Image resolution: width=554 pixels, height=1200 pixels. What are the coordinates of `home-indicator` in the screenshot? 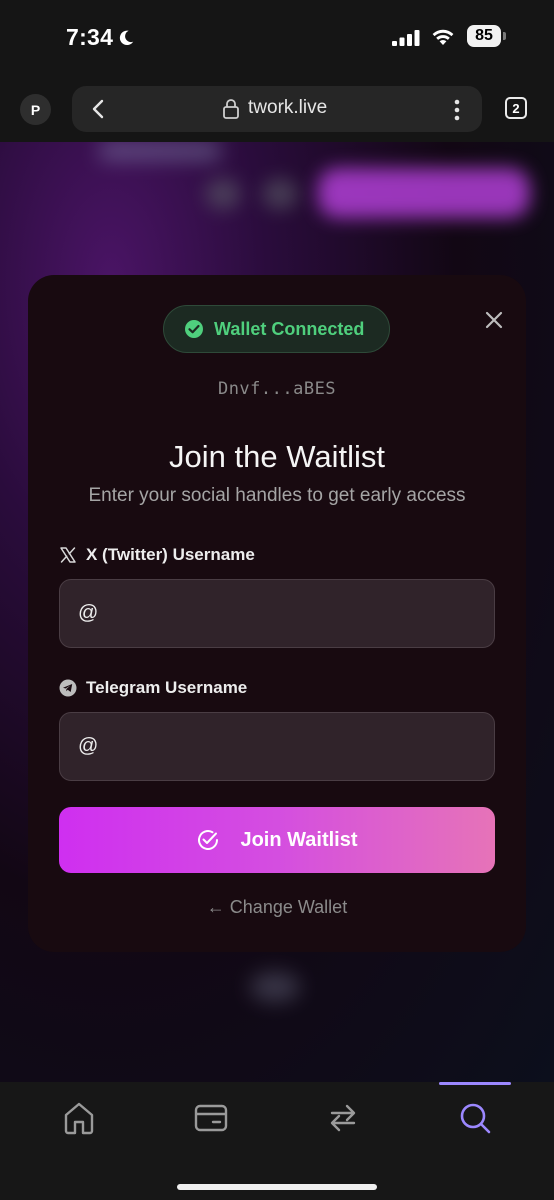 It's located at (277, 1187).